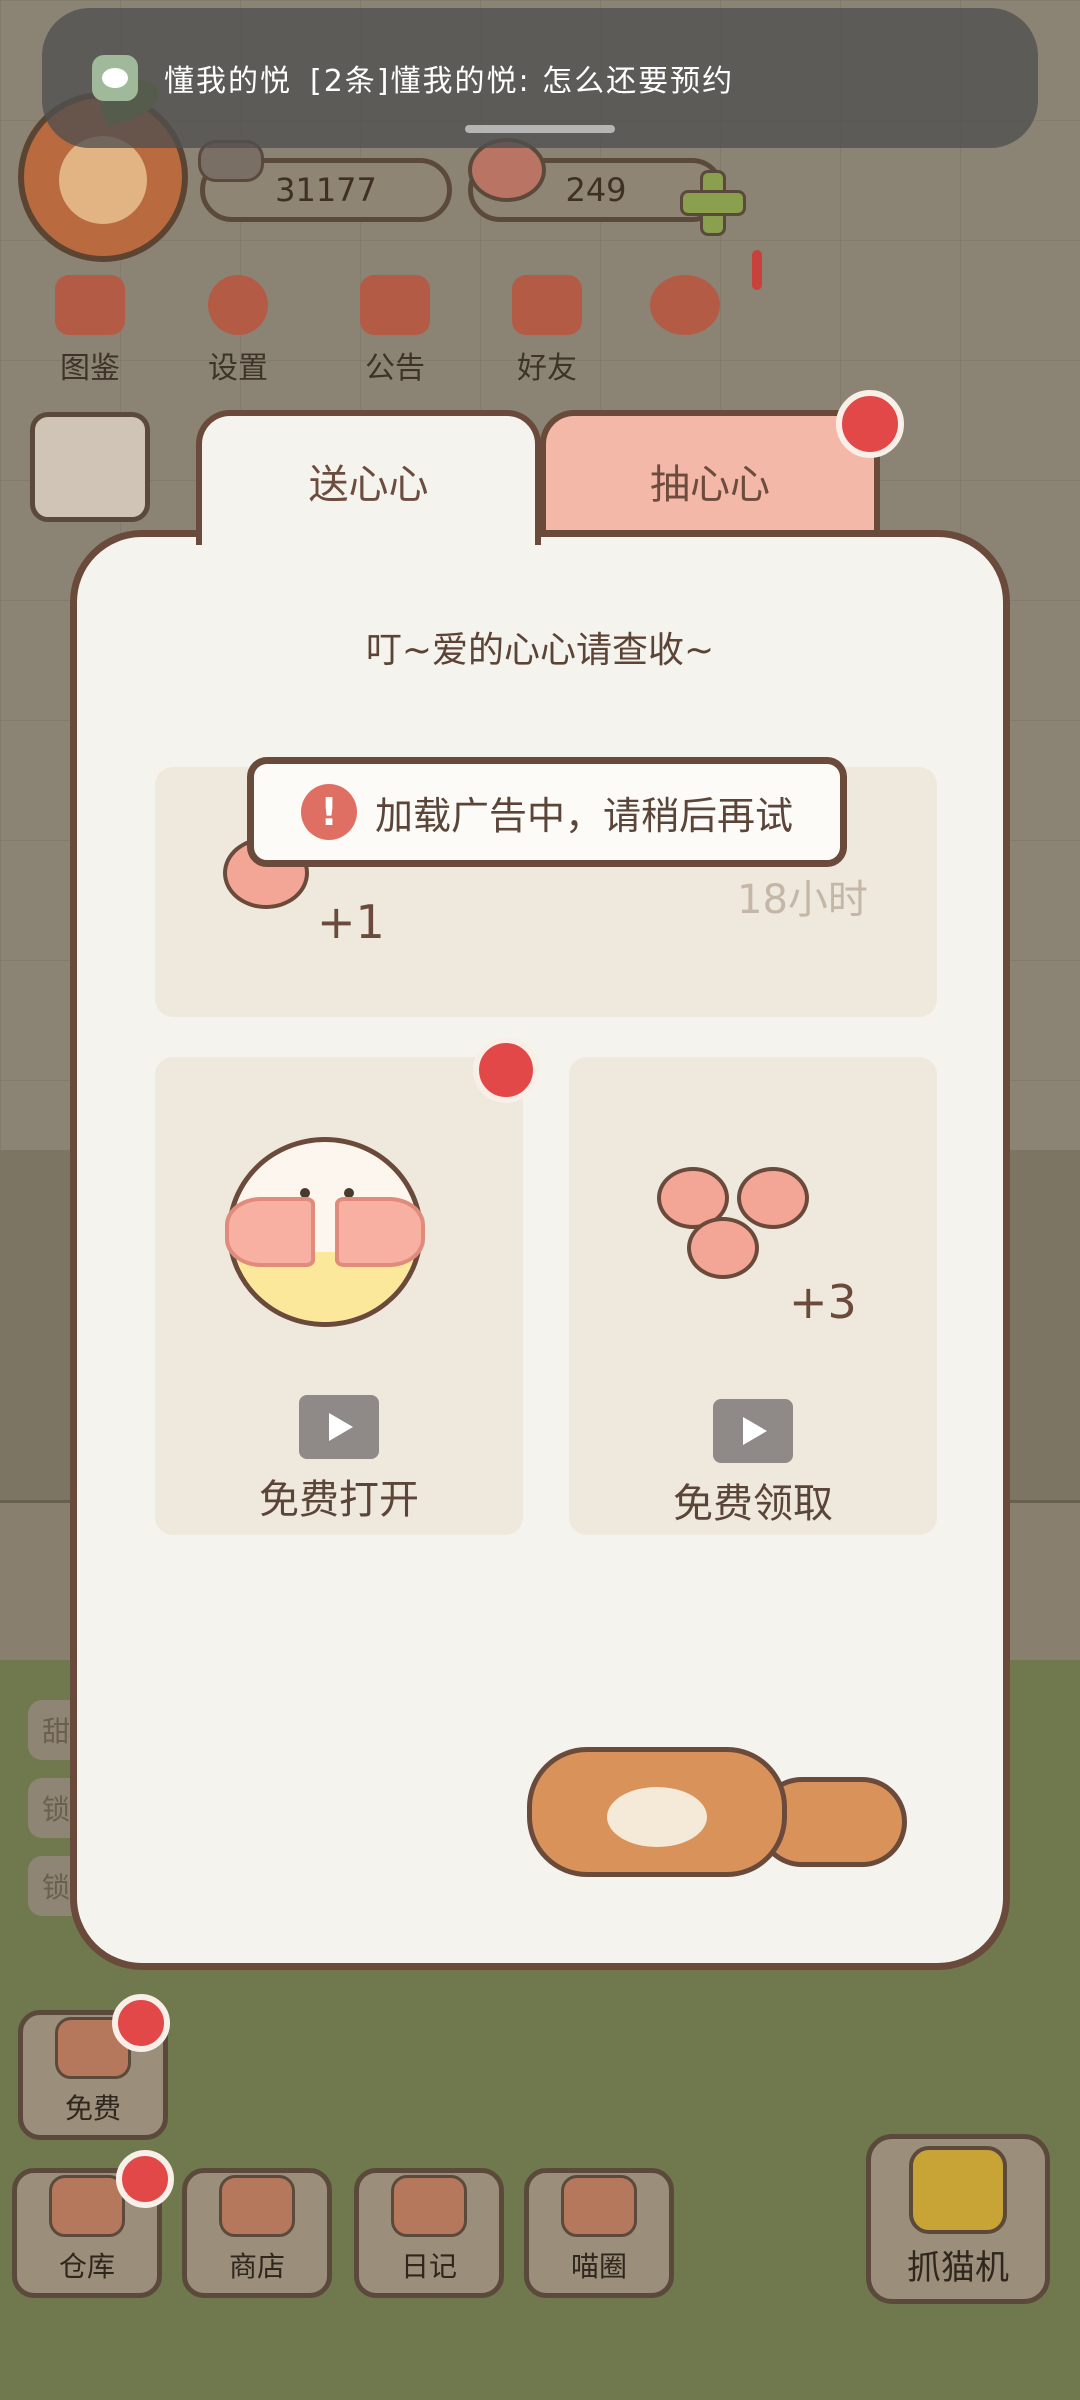 This screenshot has width=1080, height=2400. What do you see at coordinates (228, 81) in the screenshot?
I see `notification-sender: 懂我的悦` at bounding box center [228, 81].